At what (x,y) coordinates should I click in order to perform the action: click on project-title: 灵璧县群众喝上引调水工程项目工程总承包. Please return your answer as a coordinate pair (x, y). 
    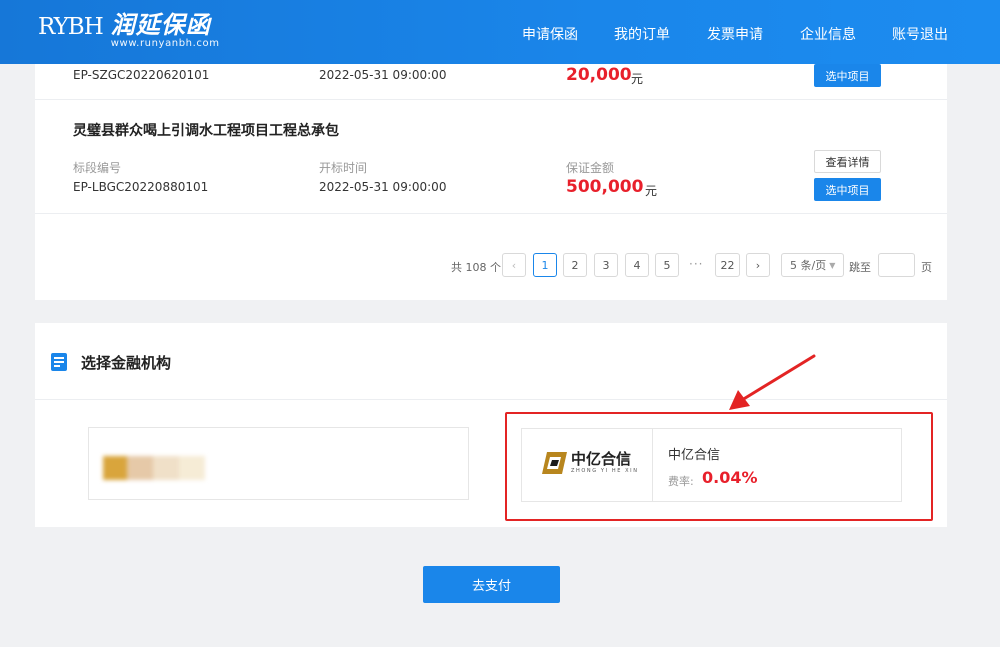
    Looking at the image, I should click on (206, 131).